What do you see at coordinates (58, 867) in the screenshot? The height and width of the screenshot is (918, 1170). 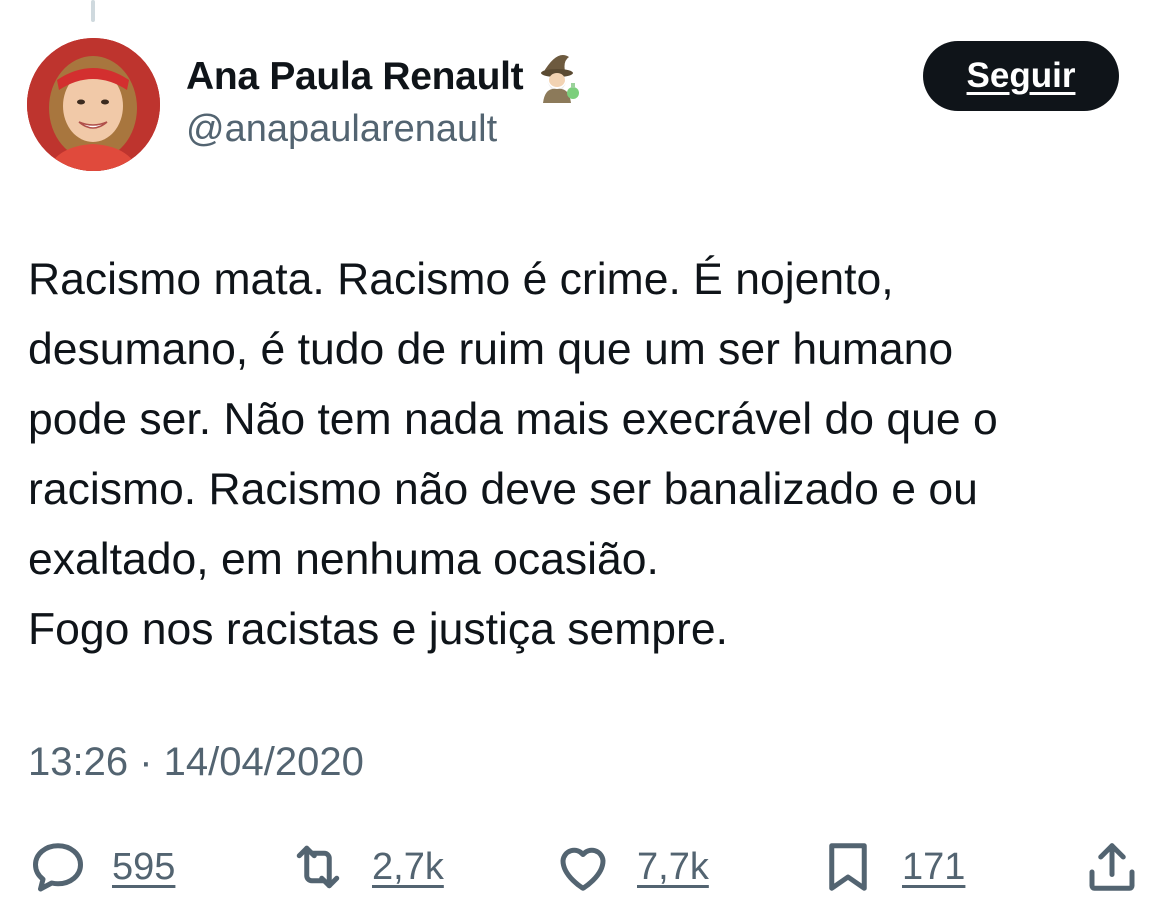 I see `reply-icon` at bounding box center [58, 867].